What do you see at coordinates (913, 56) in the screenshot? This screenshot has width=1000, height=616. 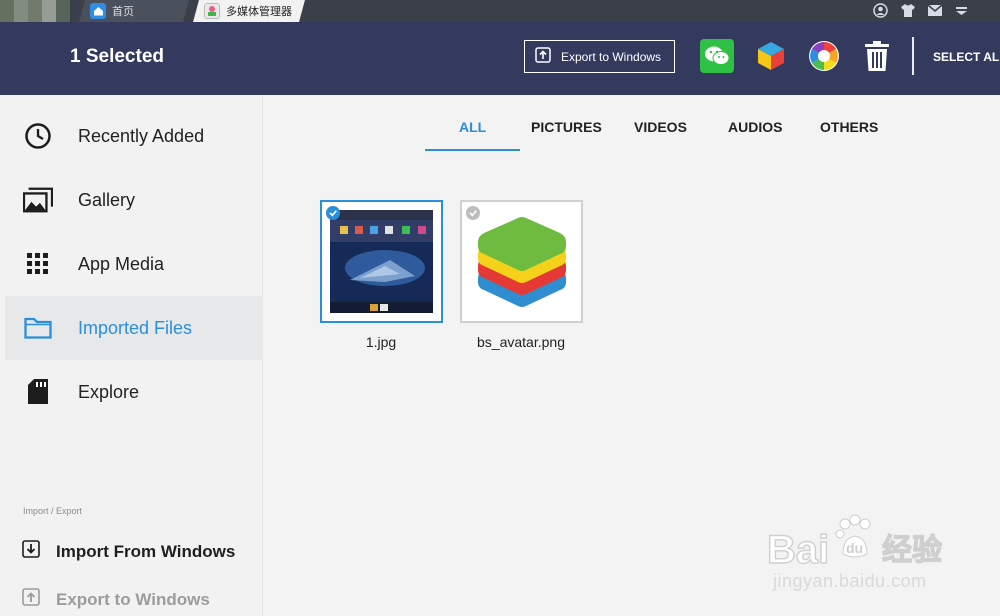 I see `header-divider` at bounding box center [913, 56].